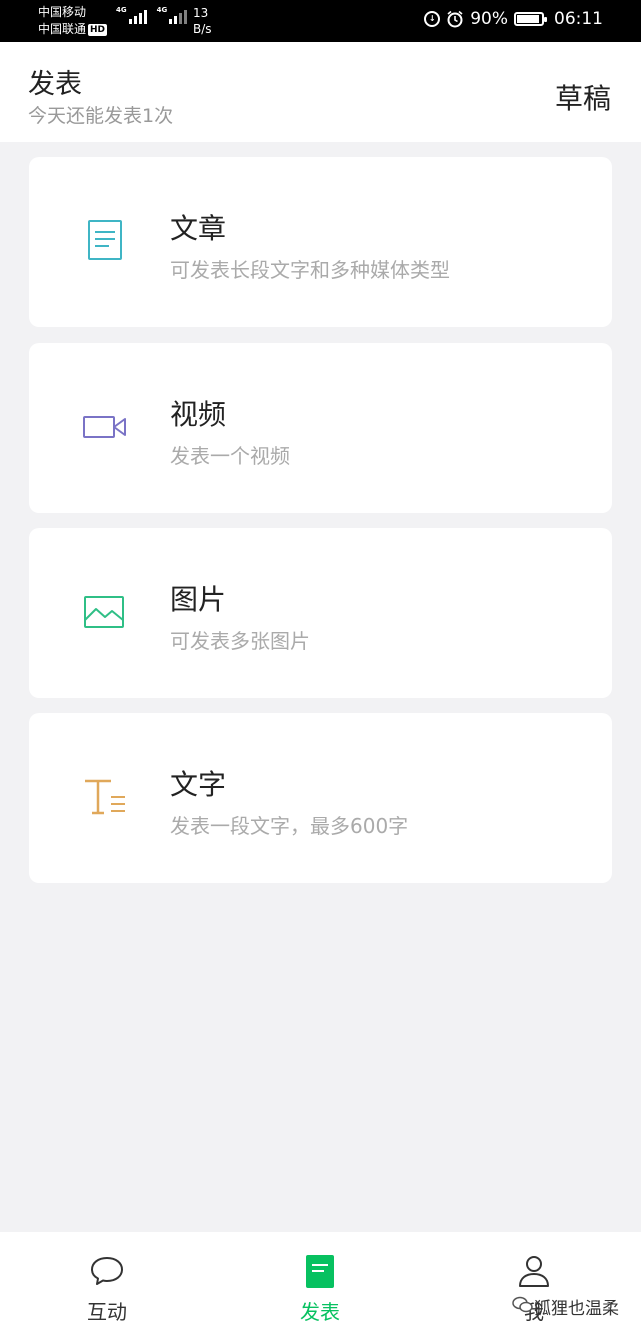 The height and width of the screenshot is (1332, 641). Describe the element at coordinates (489, 19) in the screenshot. I see `battery-percent: 90%` at that location.